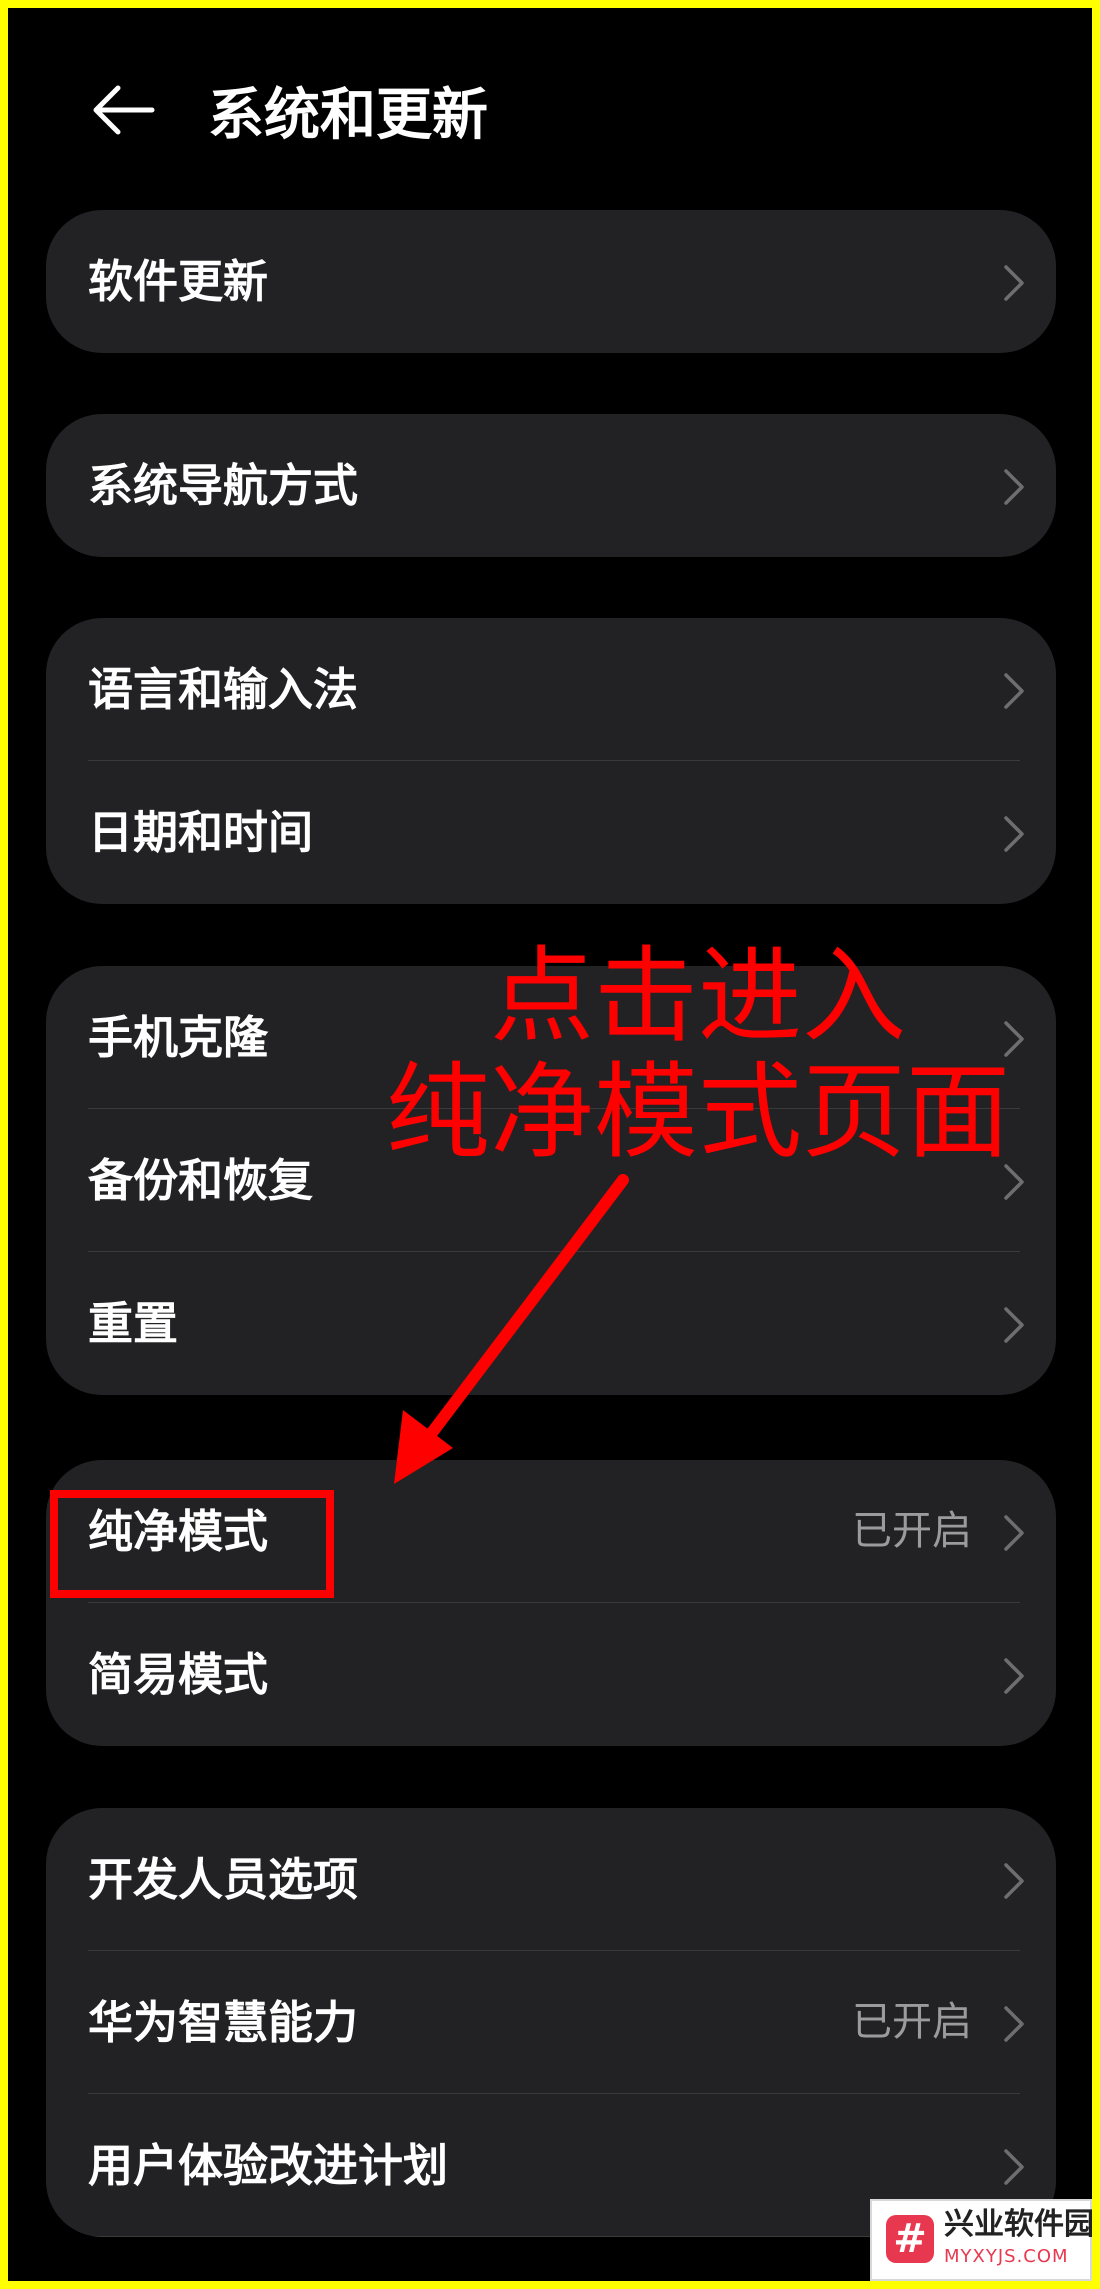 This screenshot has width=1100, height=2289. What do you see at coordinates (223, 2022) in the screenshot?
I see `settings-item-label: 华为智慧能力` at bounding box center [223, 2022].